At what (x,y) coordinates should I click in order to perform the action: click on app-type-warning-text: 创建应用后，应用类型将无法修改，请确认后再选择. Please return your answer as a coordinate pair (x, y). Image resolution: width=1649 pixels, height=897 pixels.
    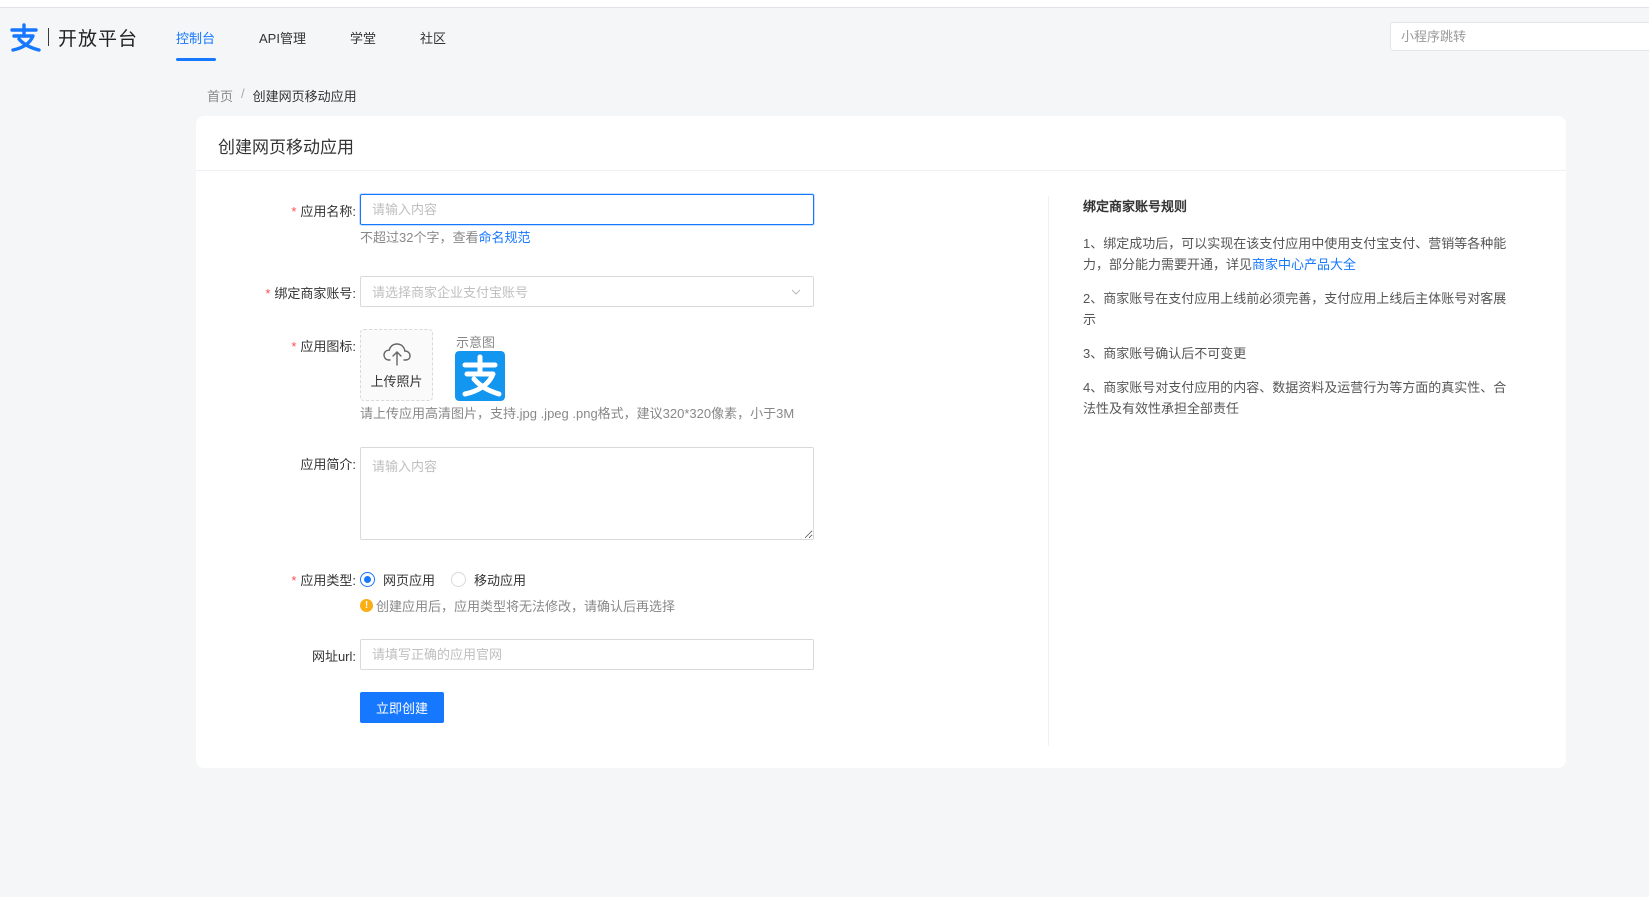
    Looking at the image, I should click on (526, 606).